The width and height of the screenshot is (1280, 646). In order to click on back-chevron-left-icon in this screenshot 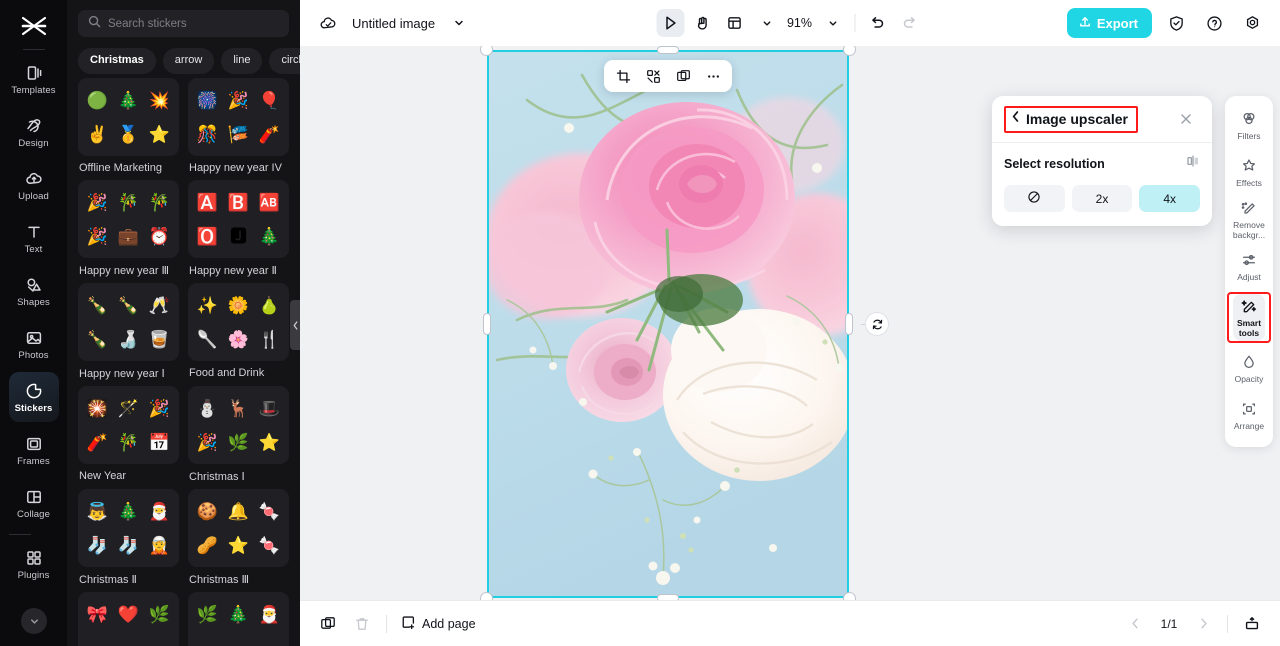, I will do `click(1015, 119)`.